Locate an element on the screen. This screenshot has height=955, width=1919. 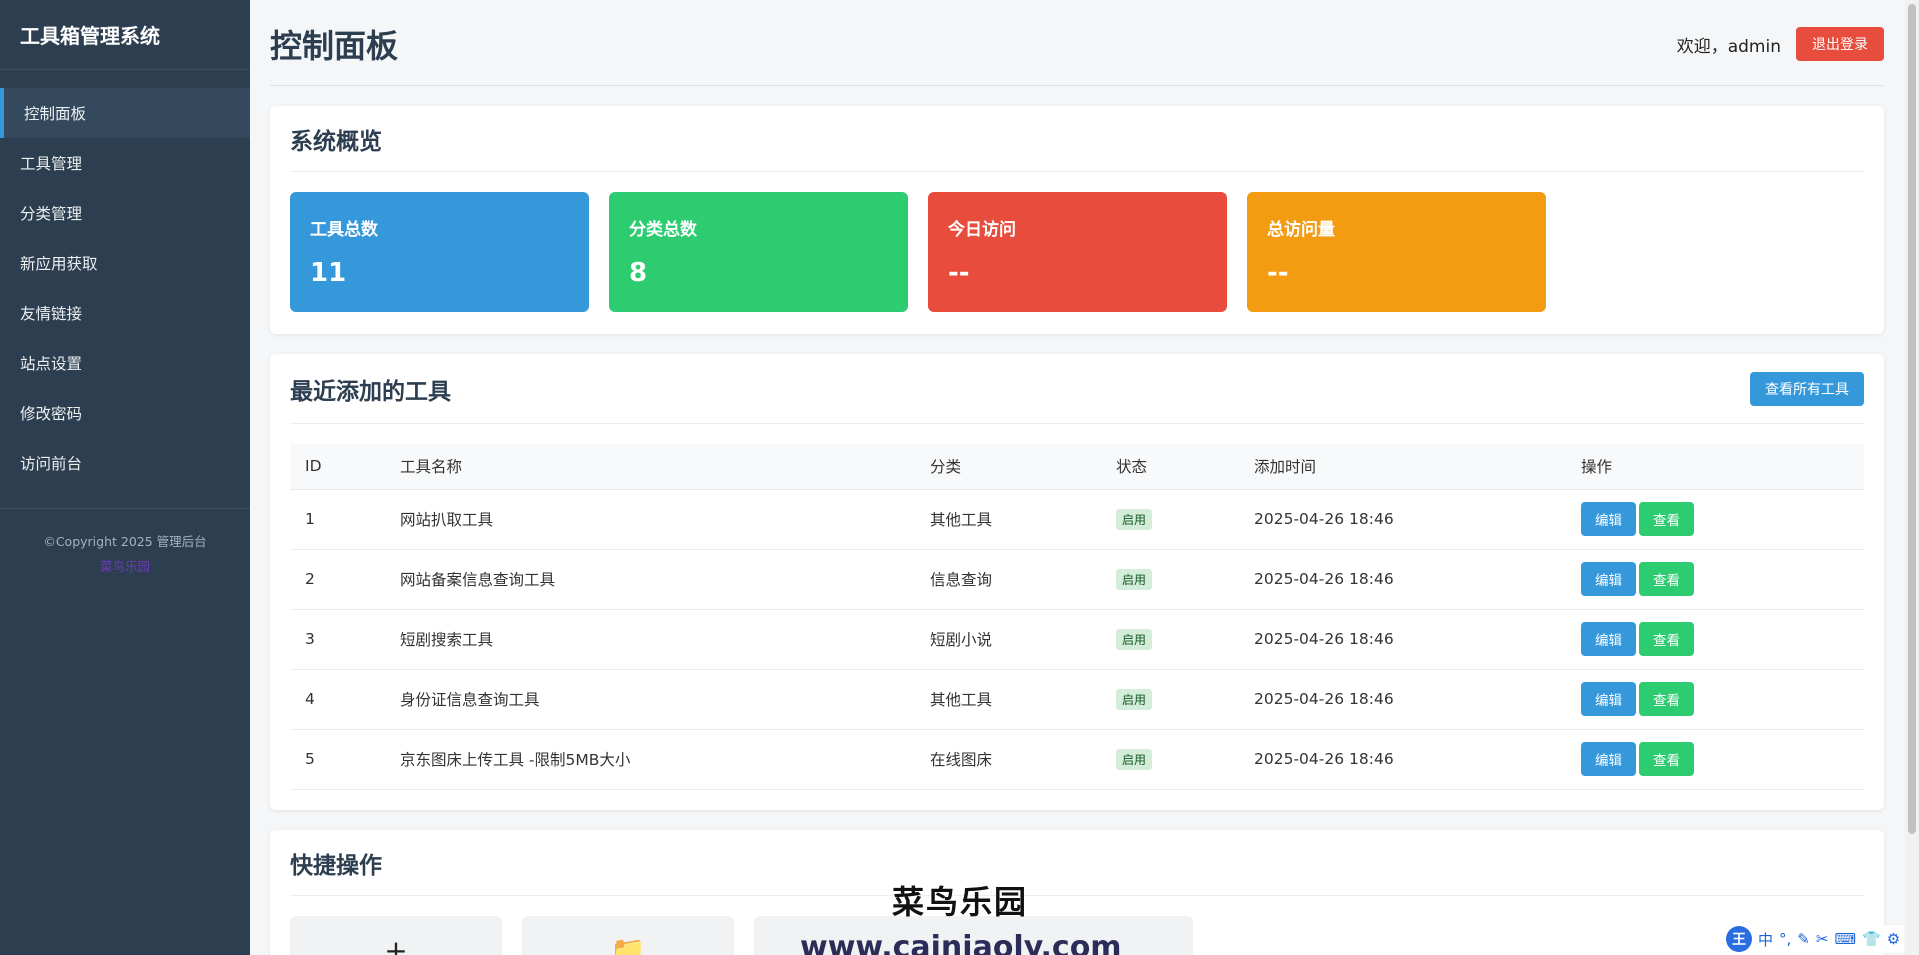
quick-action-add-tile: + is located at coordinates (396, 935).